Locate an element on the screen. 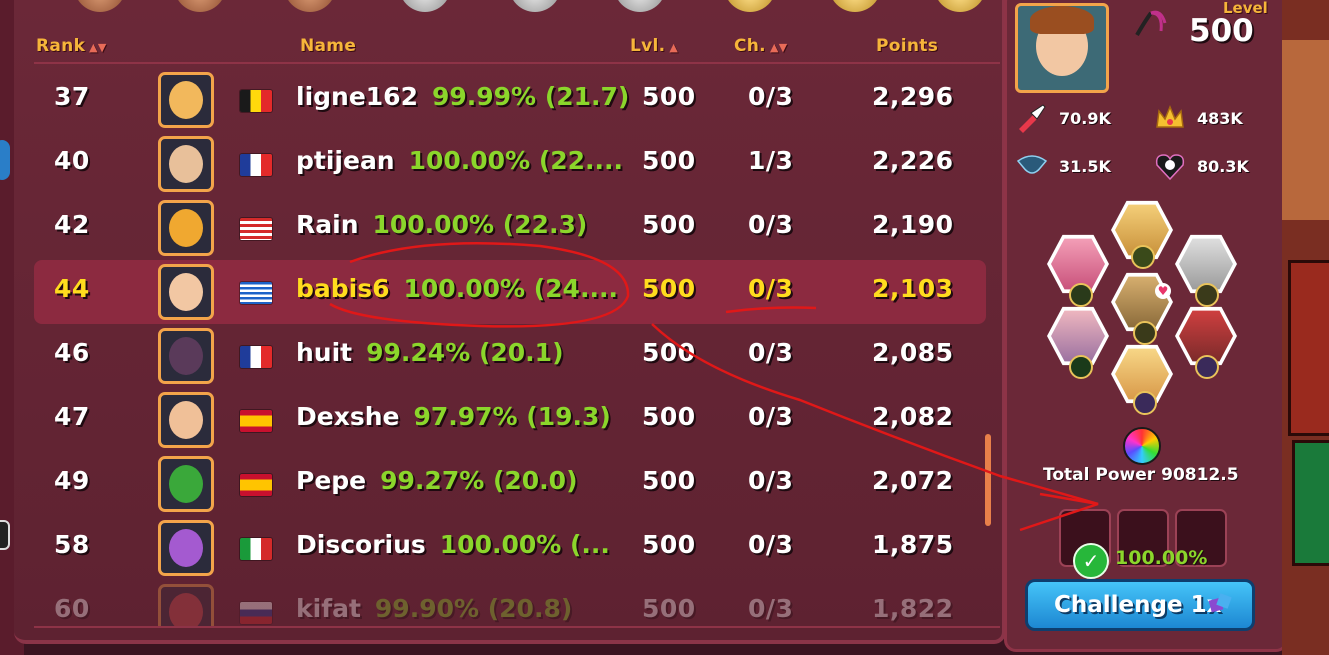 The height and width of the screenshot is (655, 1329). whip-class-icon is located at coordinates (1151, 23).